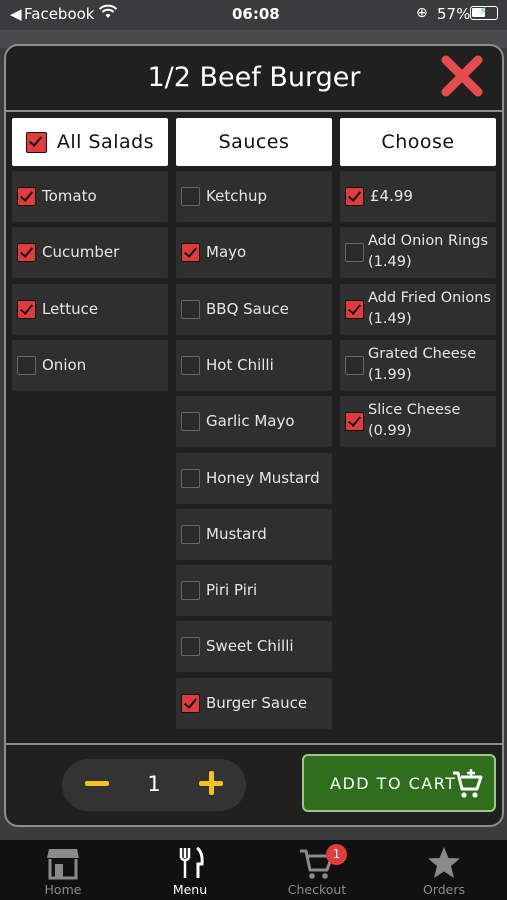 The width and height of the screenshot is (507, 900). I want to click on tab-home: Home, so click(63, 870).